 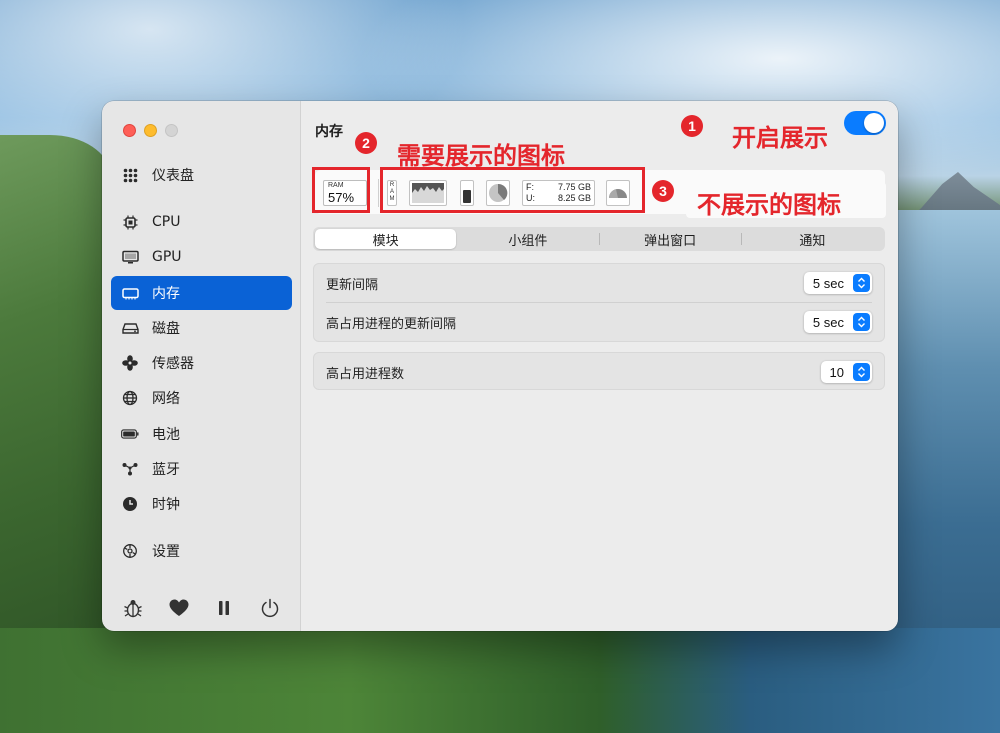 I want to click on disk-icon, so click(x=130, y=328).